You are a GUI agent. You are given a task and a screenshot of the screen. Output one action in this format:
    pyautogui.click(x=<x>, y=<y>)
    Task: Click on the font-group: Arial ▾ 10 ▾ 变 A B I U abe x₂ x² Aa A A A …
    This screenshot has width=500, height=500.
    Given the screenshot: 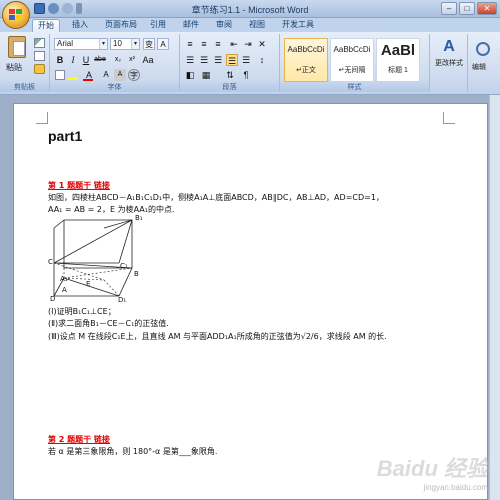 What is the action you would take?
    pyautogui.click(x=115, y=63)
    